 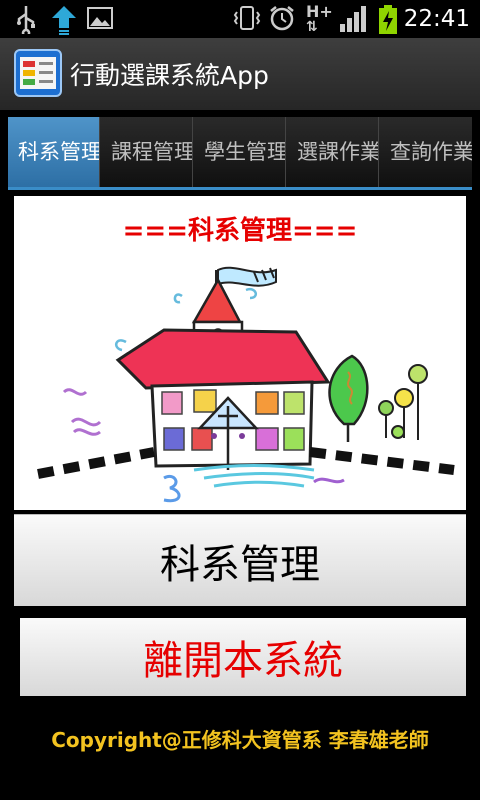 What do you see at coordinates (64, 20) in the screenshot?
I see `upload-icon` at bounding box center [64, 20].